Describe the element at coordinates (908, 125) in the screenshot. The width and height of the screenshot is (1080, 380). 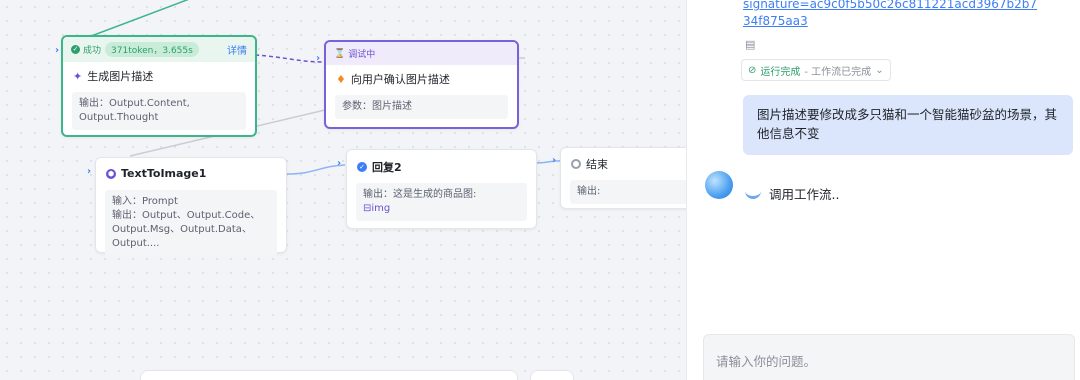
I see `user-message: 图片描述要修改成多只猫和一个智能猫砂盆的场景，其他信息不变` at that location.